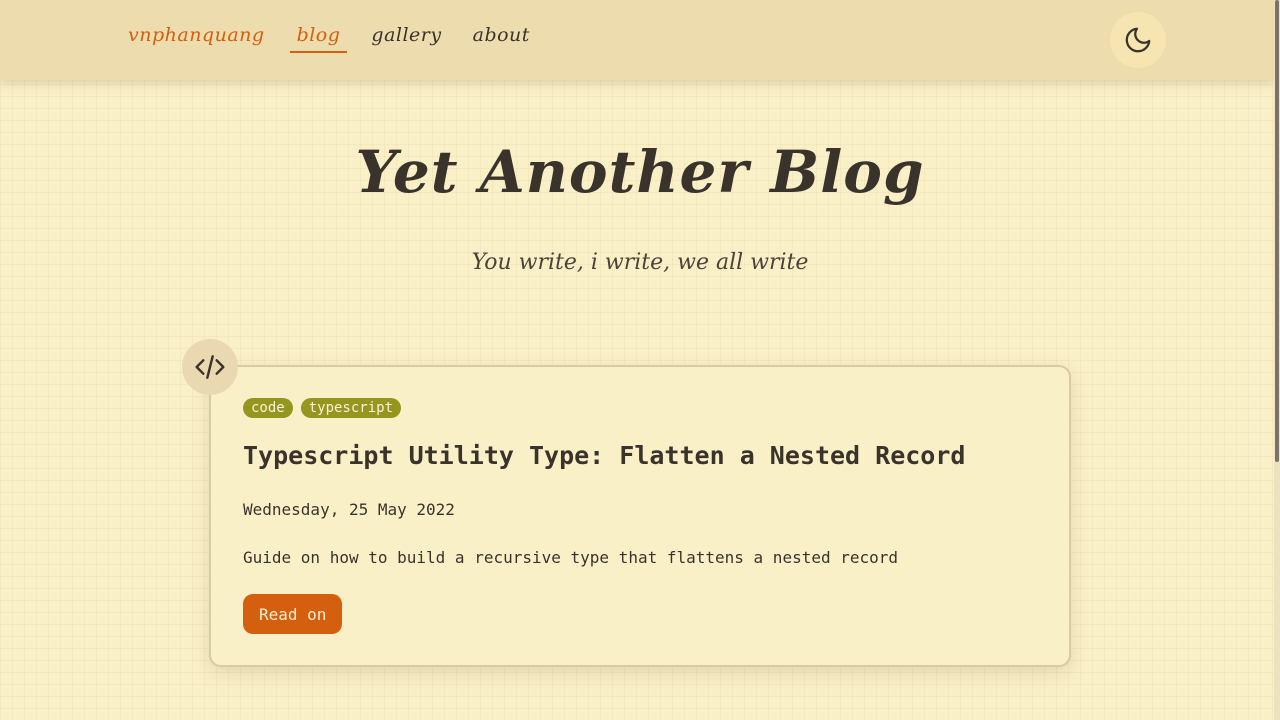  Describe the element at coordinates (200, 36) in the screenshot. I see `brand-link: vnphanquang` at that location.